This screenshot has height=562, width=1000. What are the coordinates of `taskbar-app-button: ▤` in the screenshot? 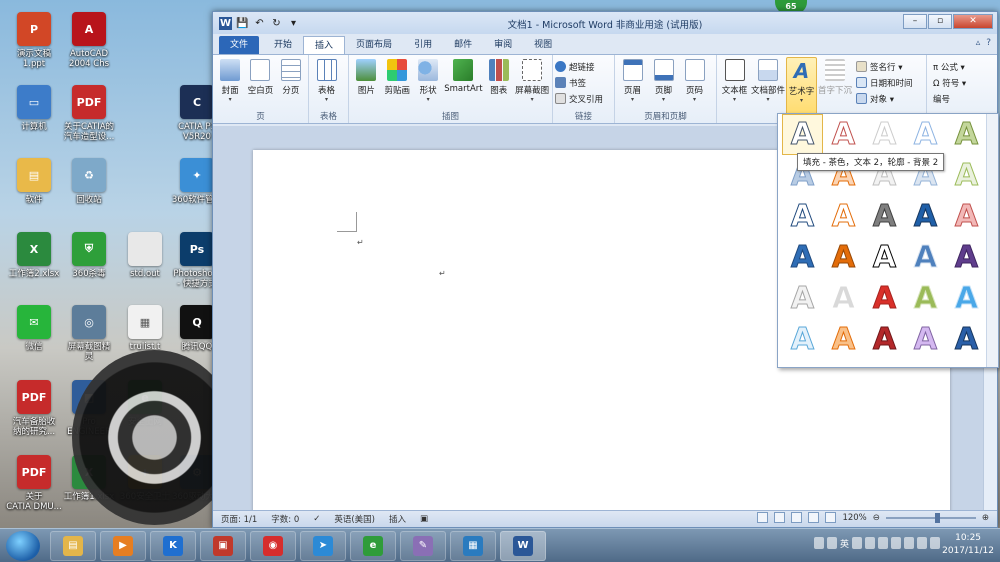 It's located at (73, 545).